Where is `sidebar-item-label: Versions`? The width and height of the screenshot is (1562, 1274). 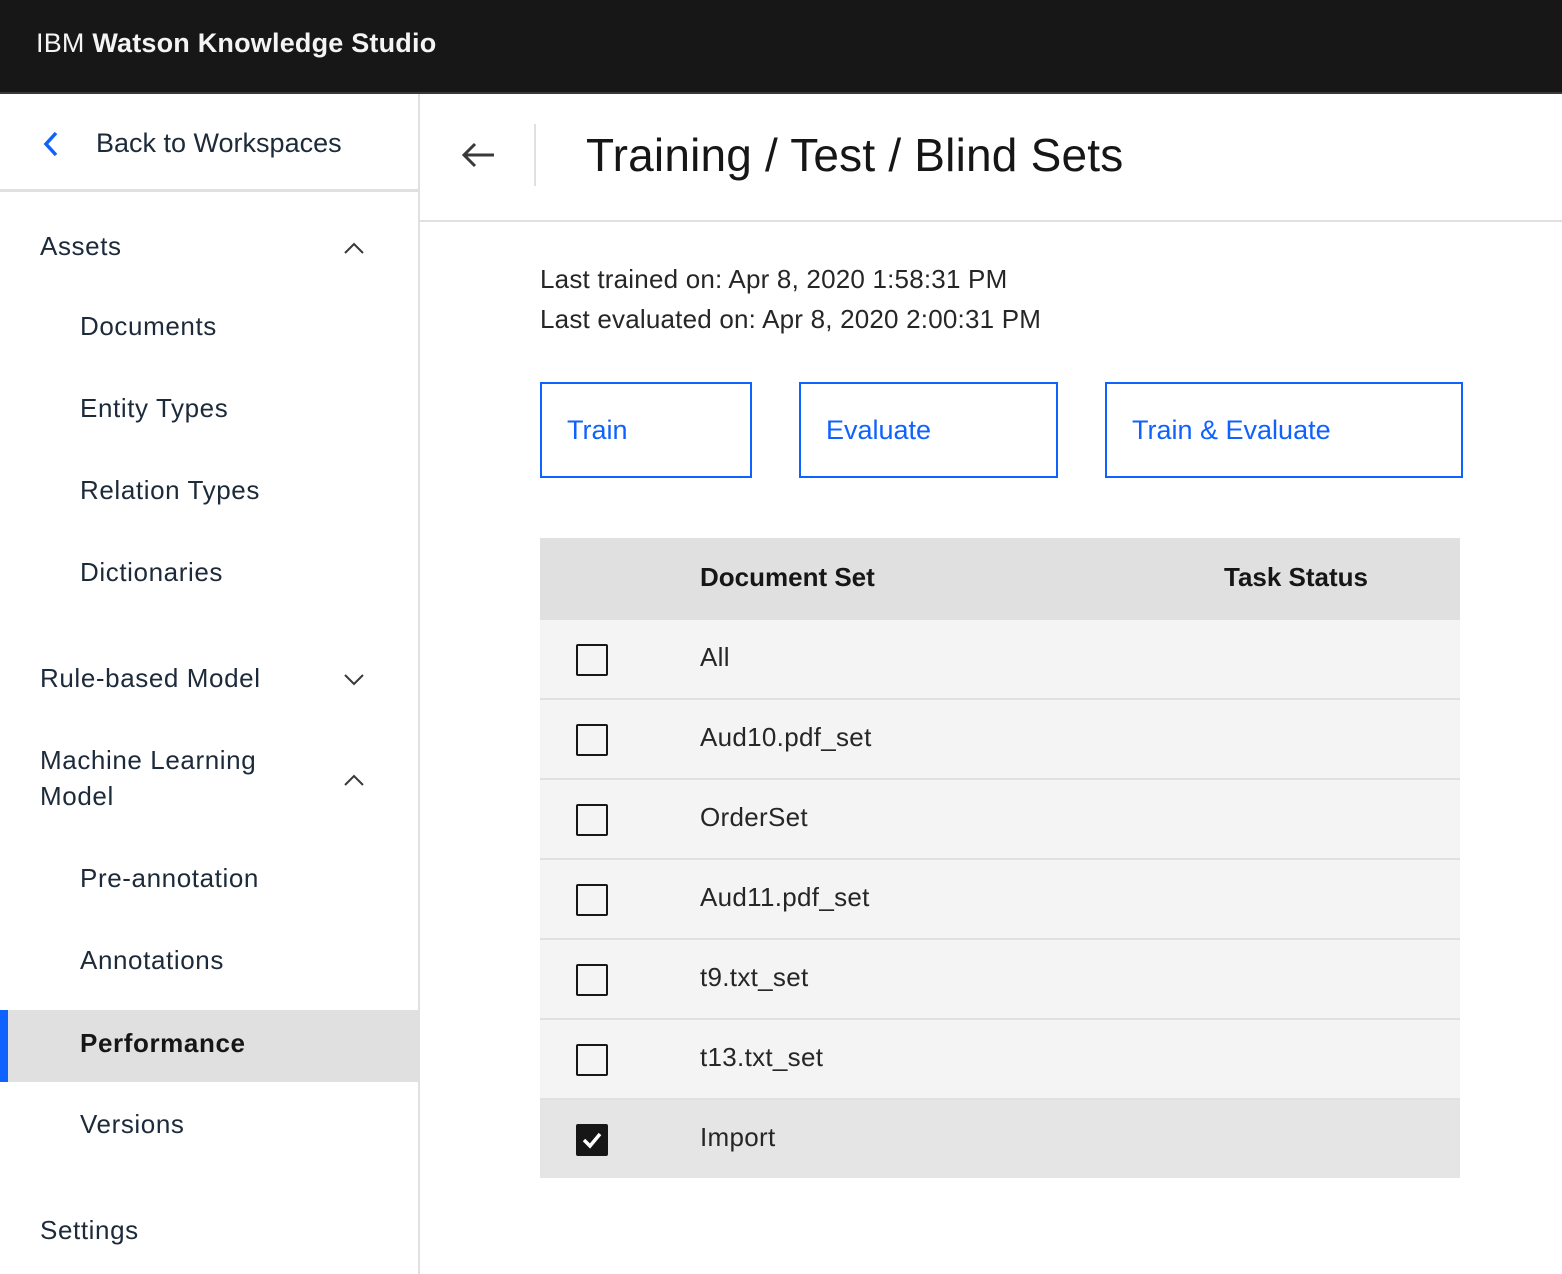 sidebar-item-label: Versions is located at coordinates (132, 1124).